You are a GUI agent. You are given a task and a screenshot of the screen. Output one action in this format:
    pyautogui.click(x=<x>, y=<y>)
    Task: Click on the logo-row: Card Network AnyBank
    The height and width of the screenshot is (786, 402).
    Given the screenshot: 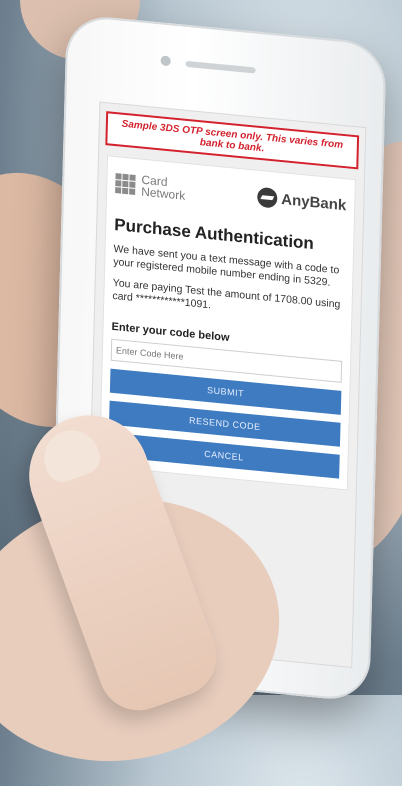 What is the action you would take?
    pyautogui.click(x=231, y=194)
    